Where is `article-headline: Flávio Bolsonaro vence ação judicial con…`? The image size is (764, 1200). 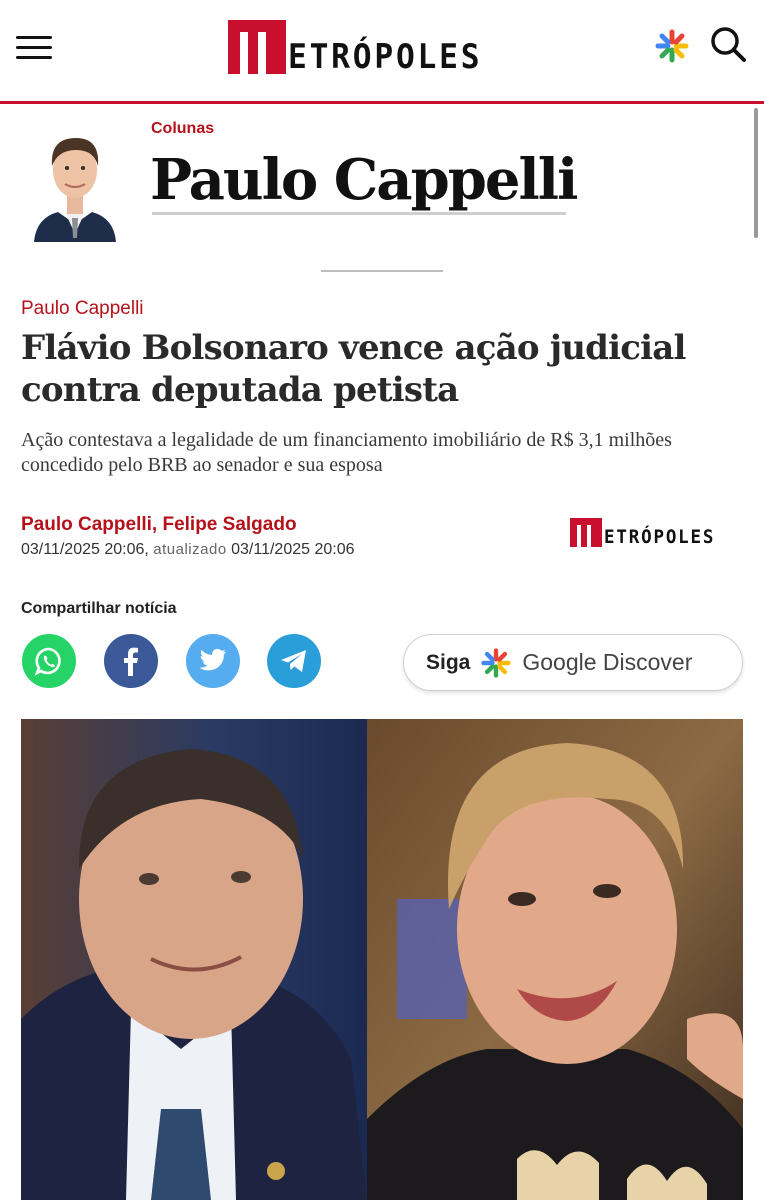
article-headline: Flávio Bolsonaro vence ação judicial con… is located at coordinates (353, 369).